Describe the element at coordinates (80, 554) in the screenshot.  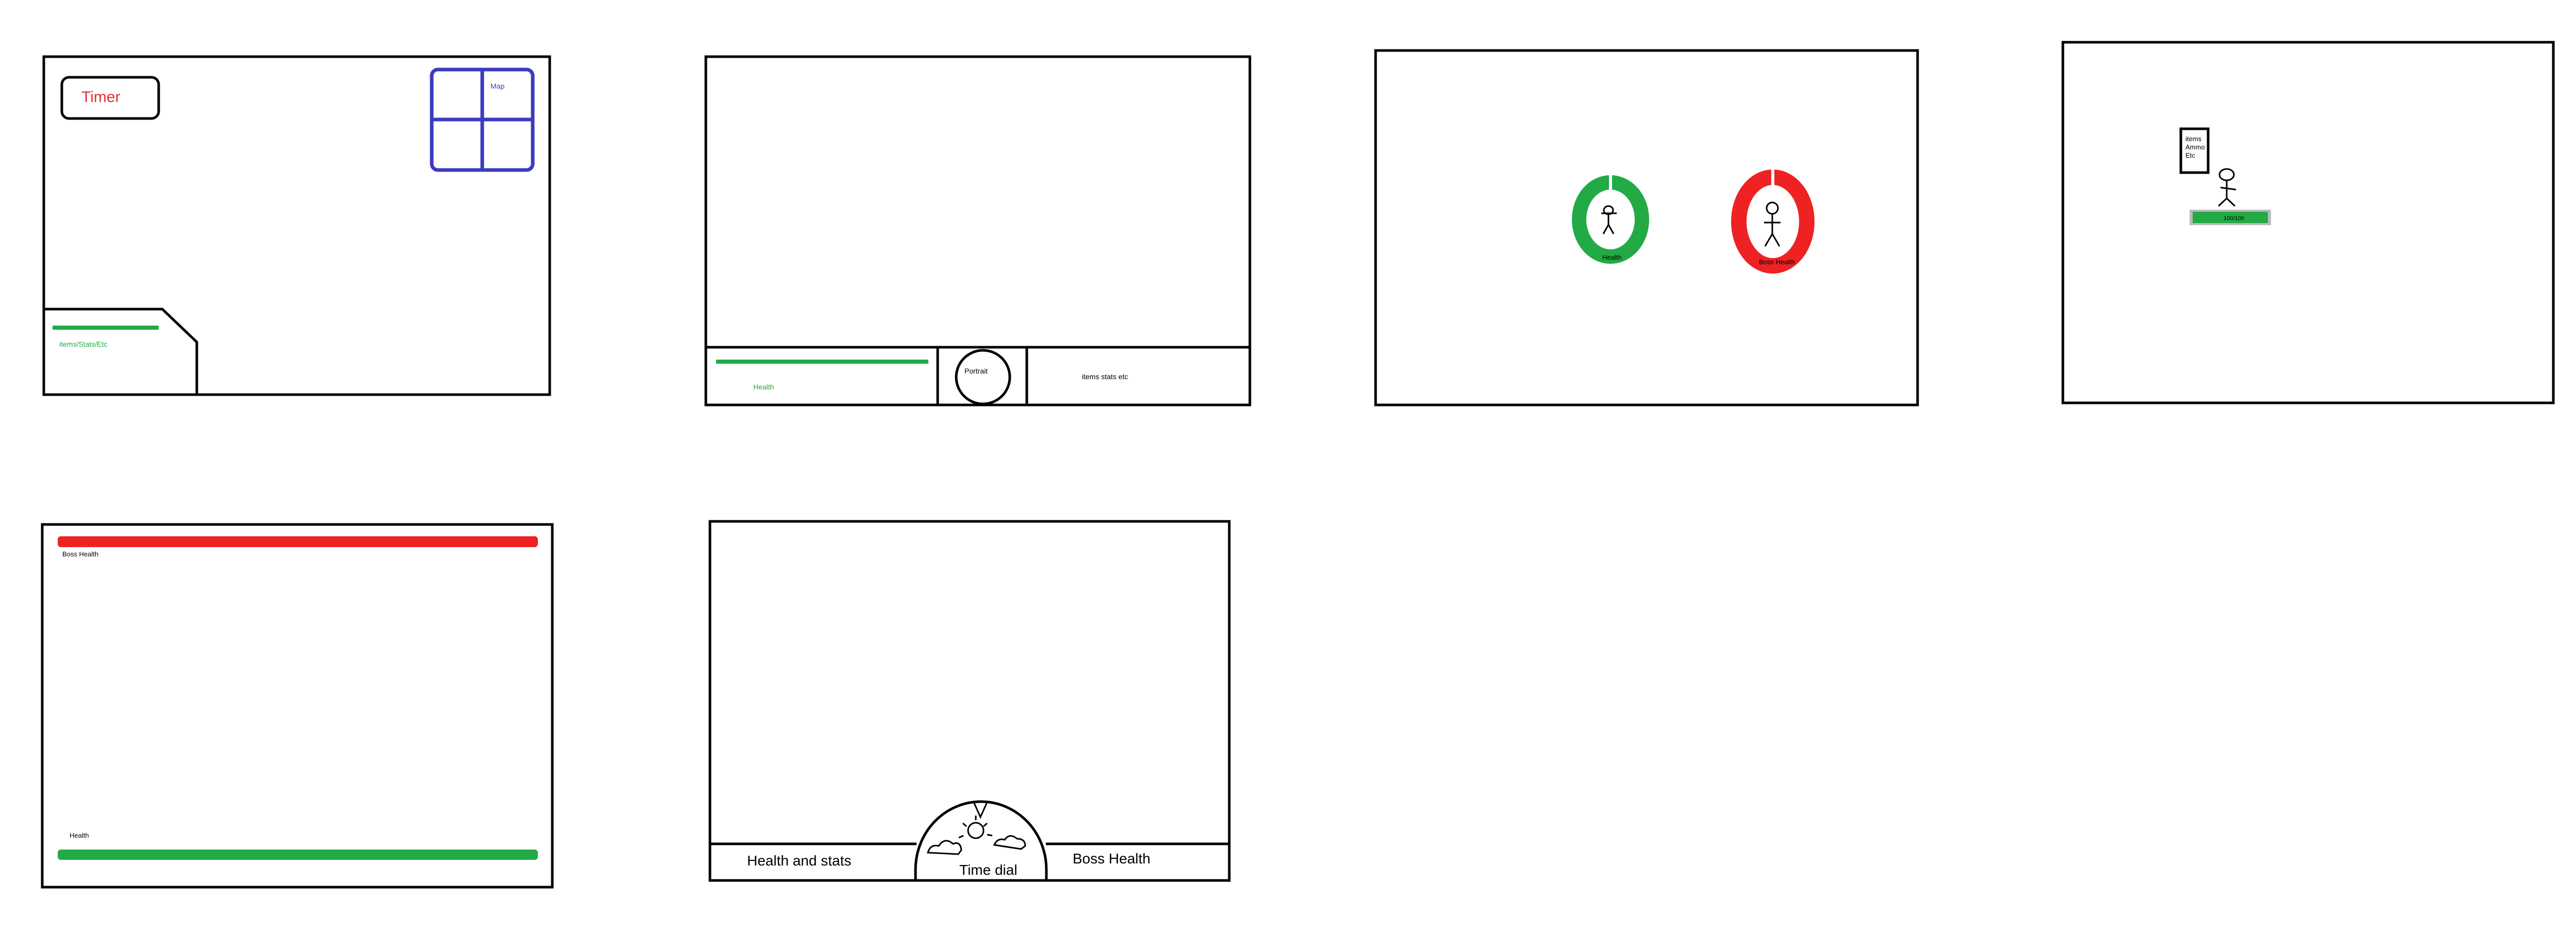
I see `boss-health-label: Boss Health` at that location.